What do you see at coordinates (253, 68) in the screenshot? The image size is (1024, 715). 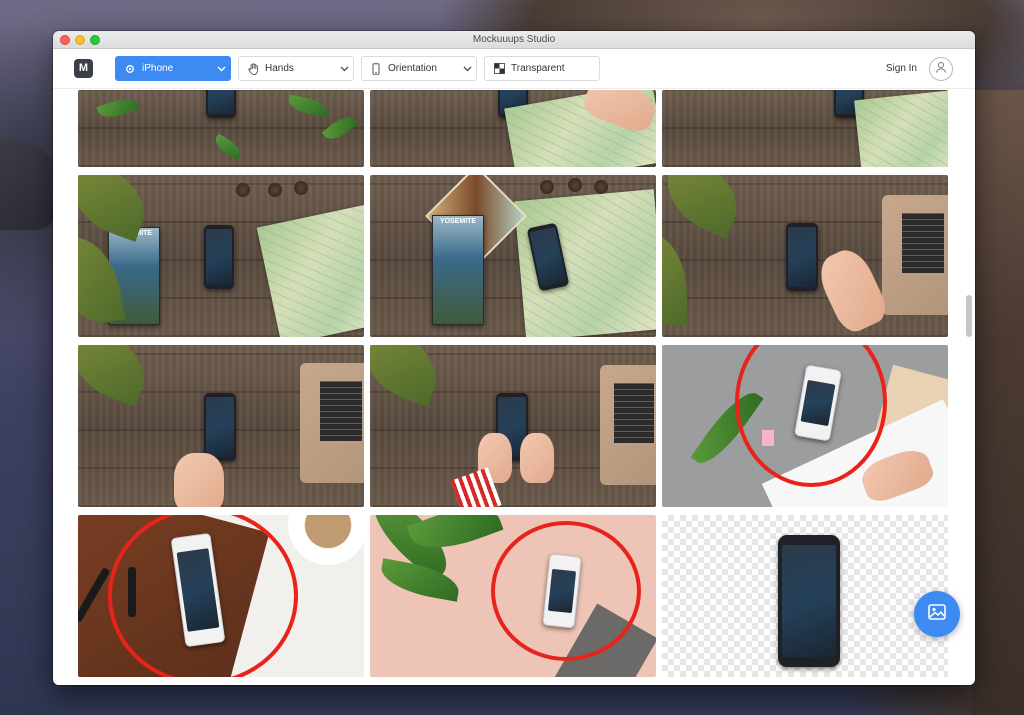 I see `hand-icon` at bounding box center [253, 68].